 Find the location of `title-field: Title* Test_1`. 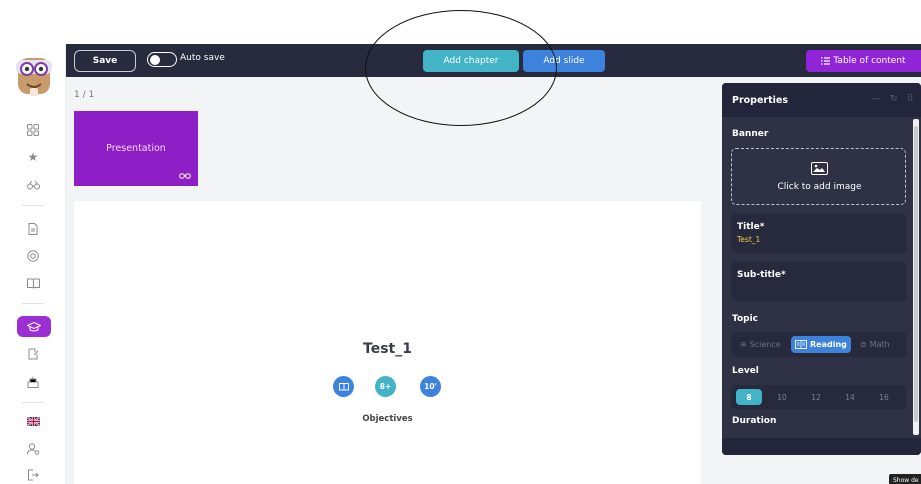

title-field: Title* Test_1 is located at coordinates (818, 233).